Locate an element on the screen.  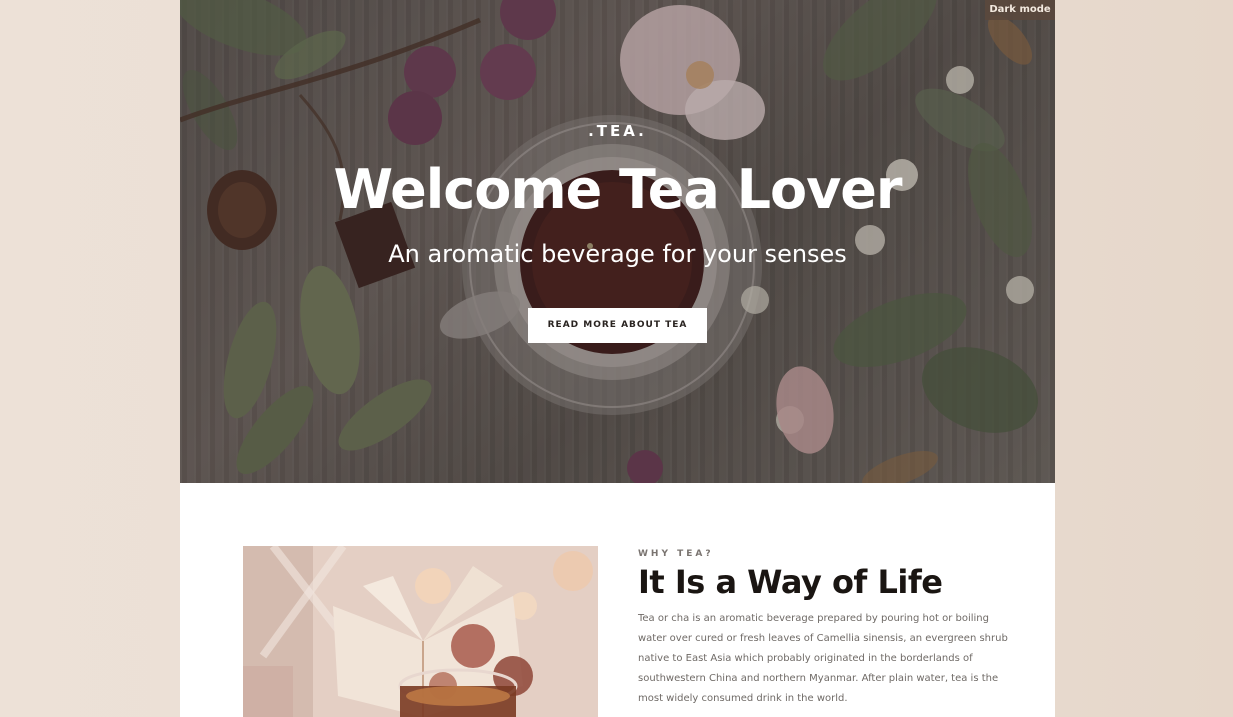
dark-mode-toggle: Dark mode is located at coordinates (1020, 10).